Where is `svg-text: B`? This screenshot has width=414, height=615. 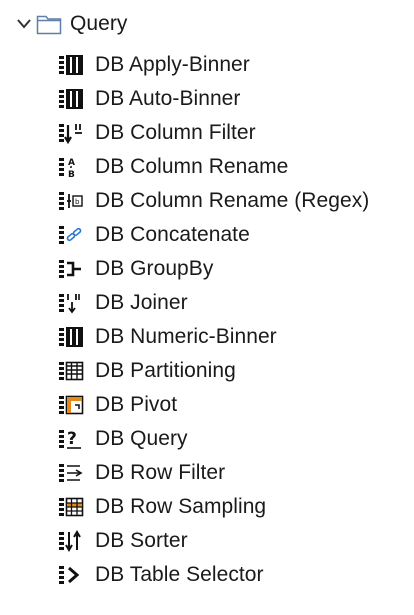
svg-text: B is located at coordinates (71, 174).